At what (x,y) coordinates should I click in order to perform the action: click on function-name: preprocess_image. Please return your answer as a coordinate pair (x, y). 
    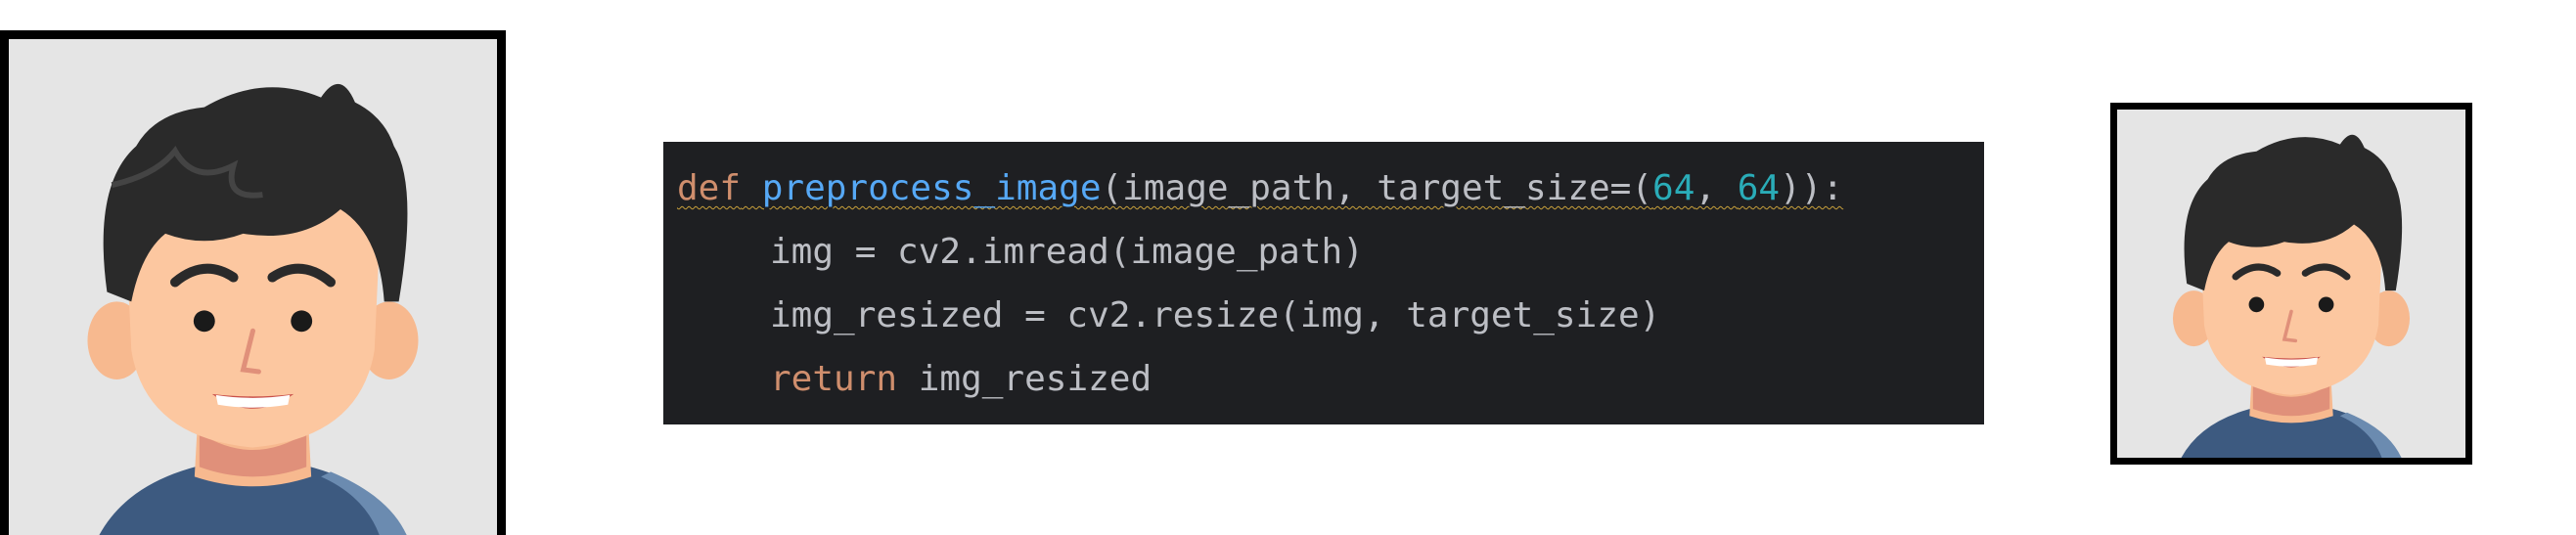
    Looking at the image, I should click on (931, 188).